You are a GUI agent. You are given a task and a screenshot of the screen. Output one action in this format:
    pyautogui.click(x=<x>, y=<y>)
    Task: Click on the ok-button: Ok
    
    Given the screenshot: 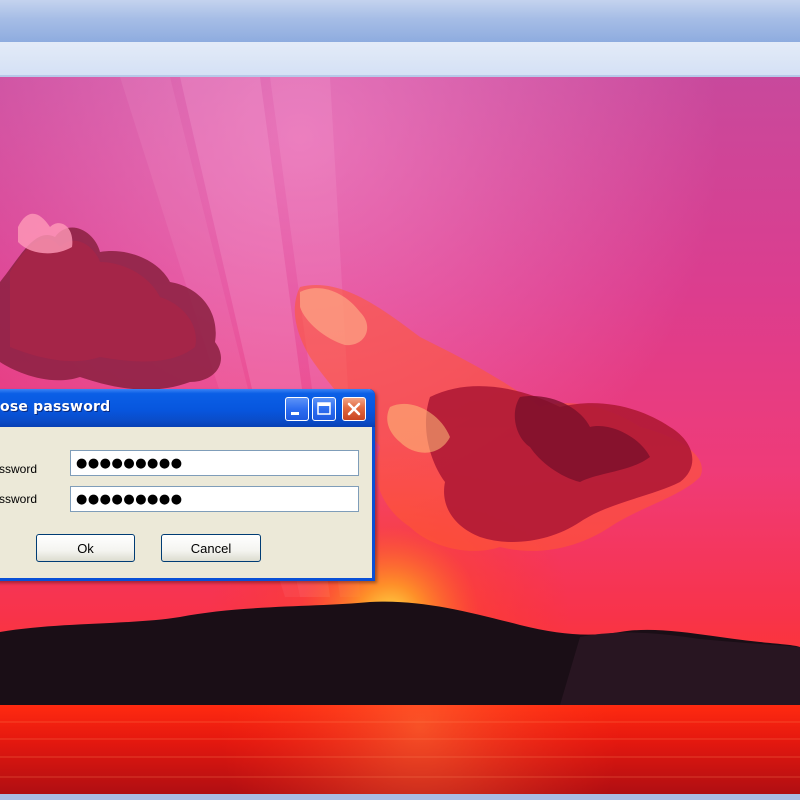 What is the action you would take?
    pyautogui.click(x=85, y=548)
    